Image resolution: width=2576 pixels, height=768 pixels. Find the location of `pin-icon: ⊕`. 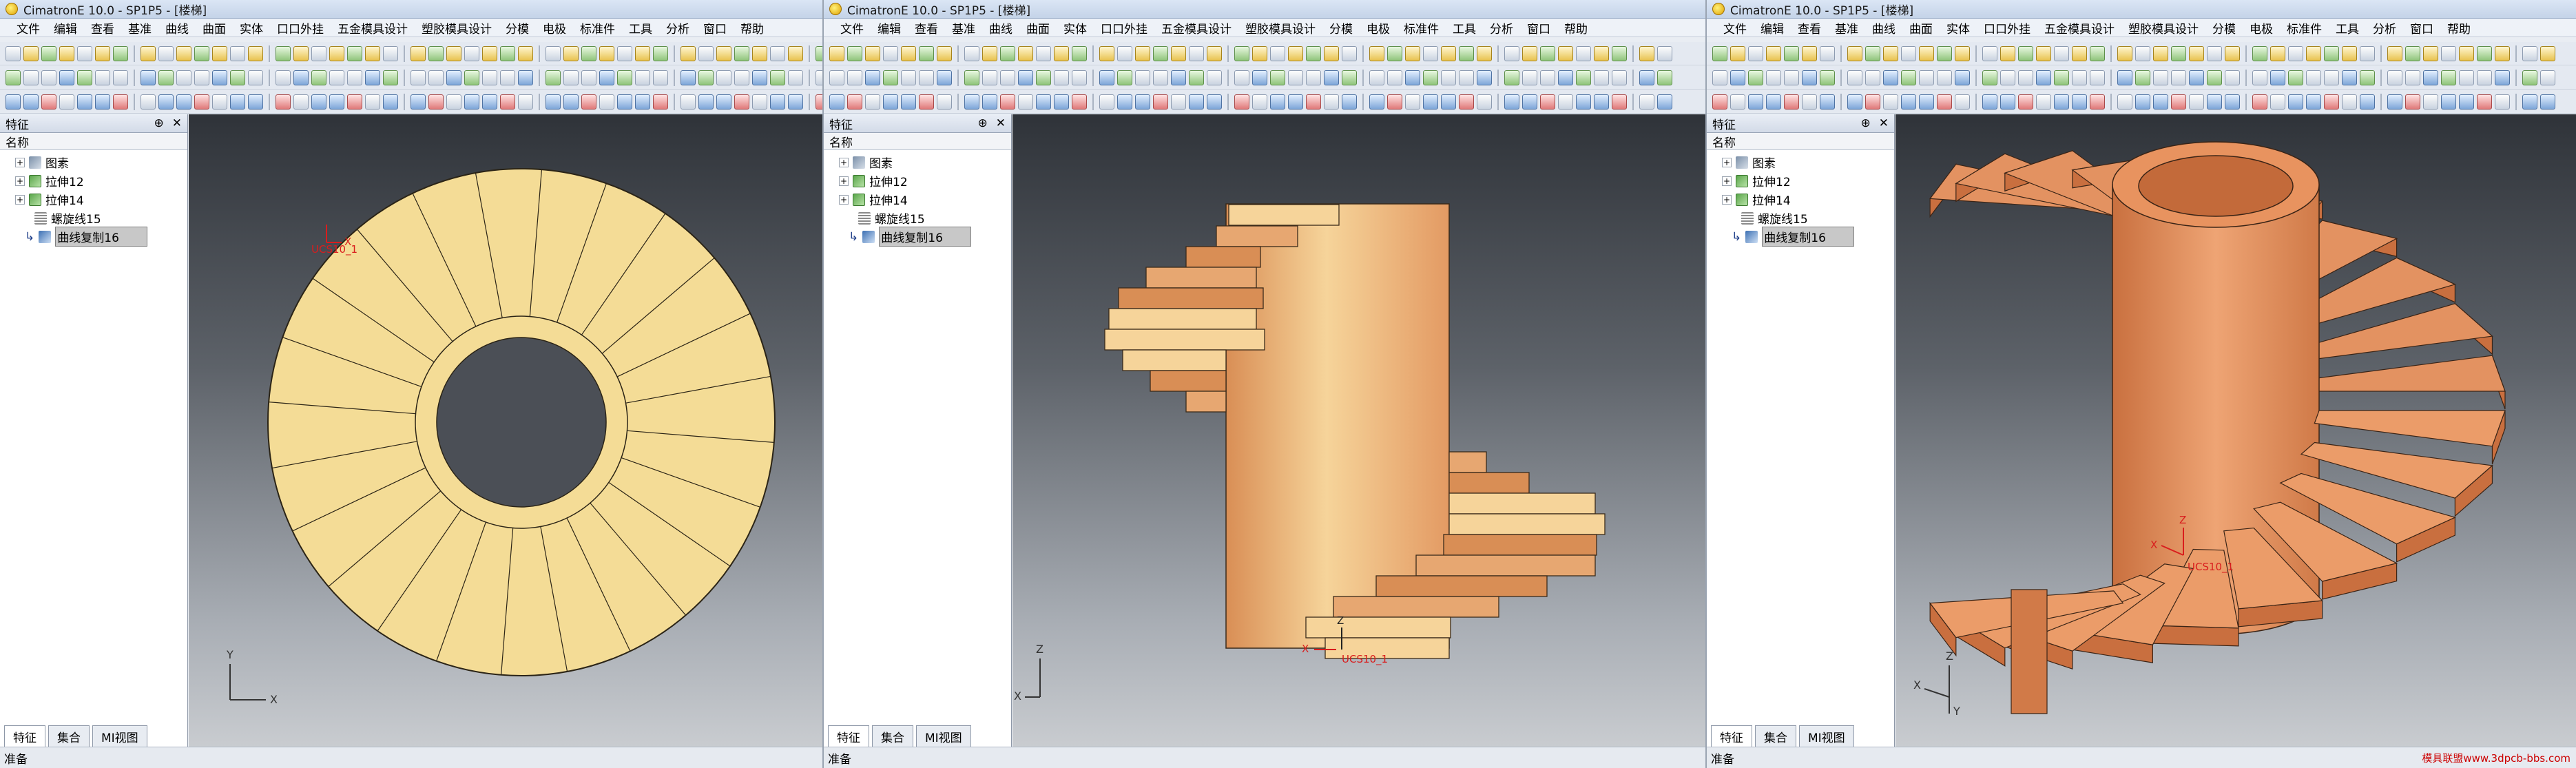

pin-icon: ⊕ is located at coordinates (983, 123).